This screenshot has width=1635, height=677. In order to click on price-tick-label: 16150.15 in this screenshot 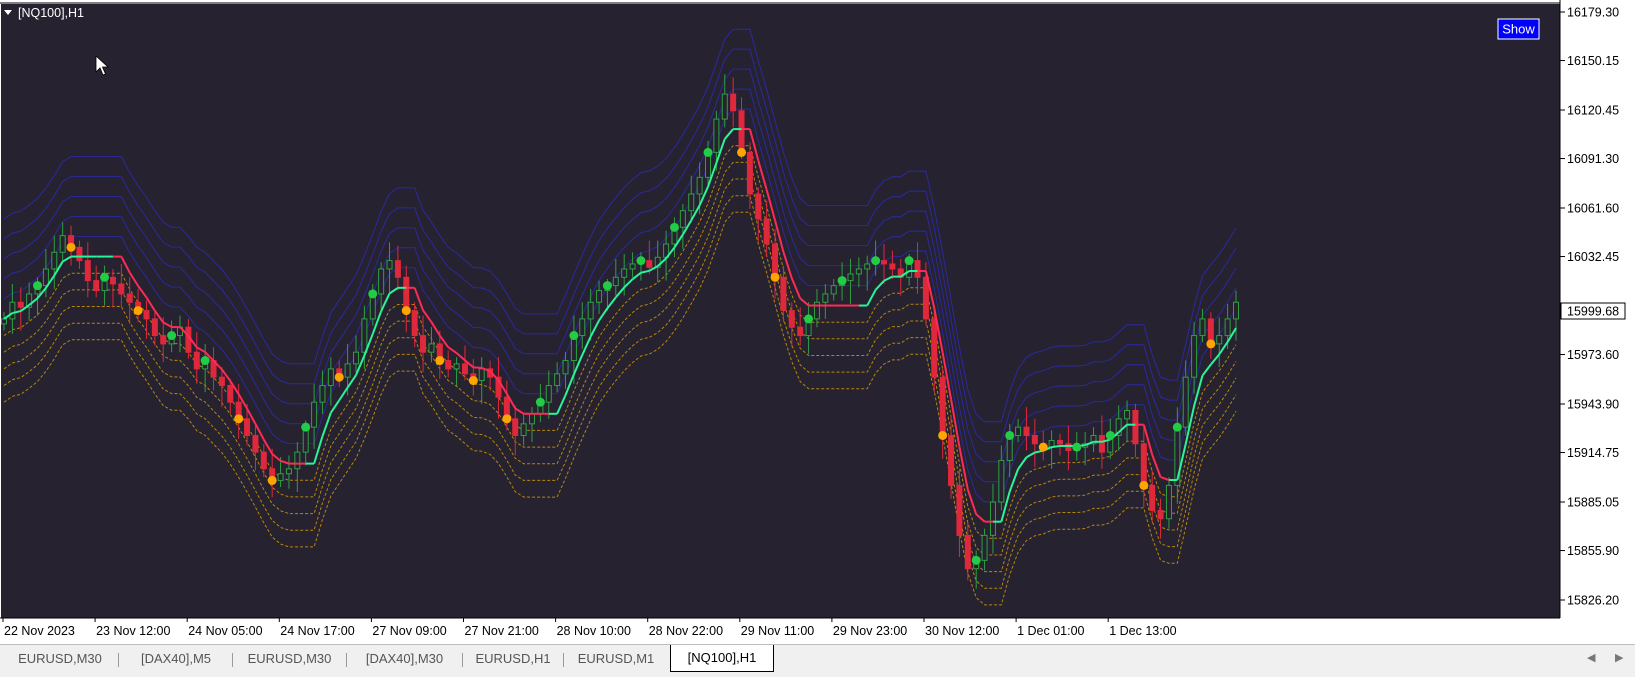, I will do `click(1593, 61)`.